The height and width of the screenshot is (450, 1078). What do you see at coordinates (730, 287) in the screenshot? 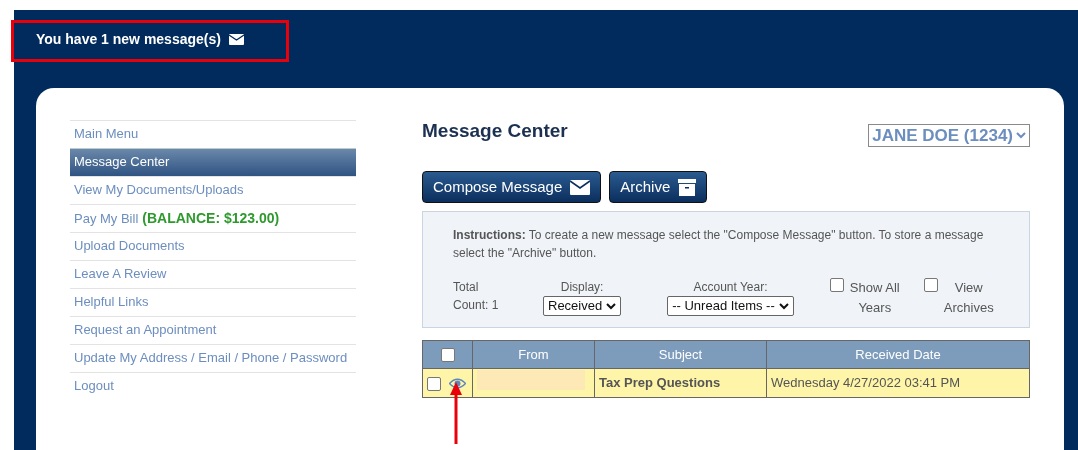
I see `year-label: Account Year:` at bounding box center [730, 287].